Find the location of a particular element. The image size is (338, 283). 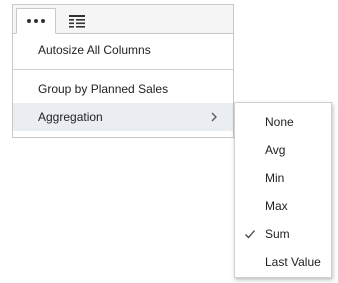

chevron-right-icon is located at coordinates (214, 117).